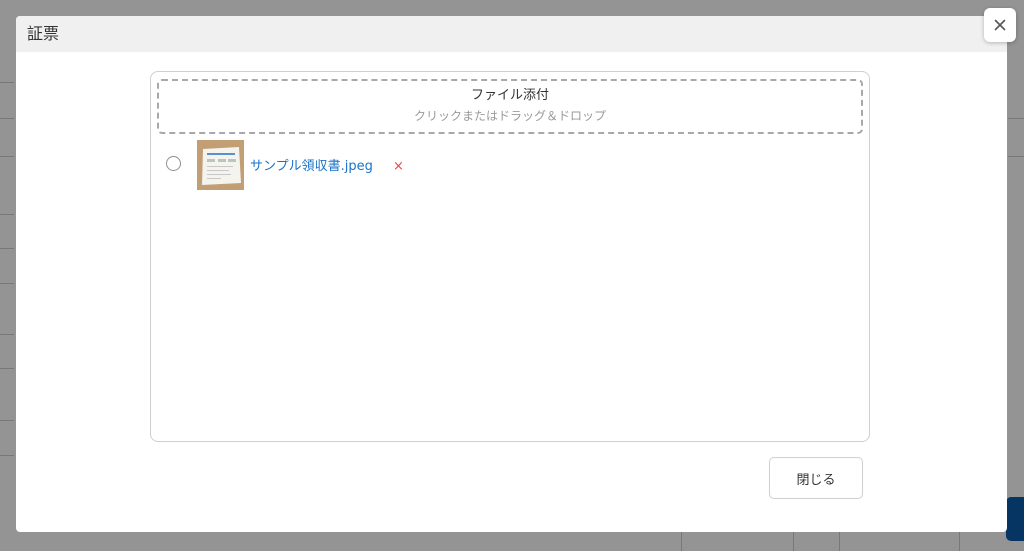 Image resolution: width=1024 pixels, height=551 pixels. I want to click on file-name-link: サンプル領収書.jpeg, so click(311, 167).